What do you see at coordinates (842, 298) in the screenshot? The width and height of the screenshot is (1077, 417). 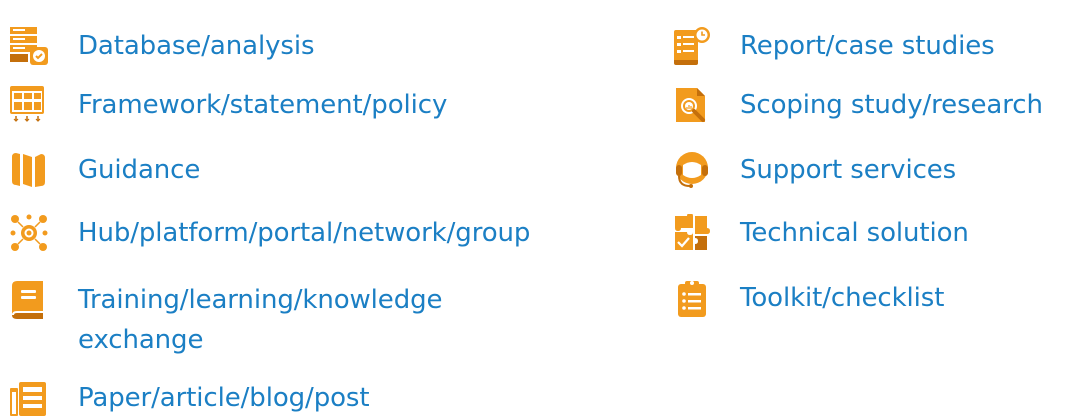 I see `legend-label: Toolkit/checklist` at bounding box center [842, 298].